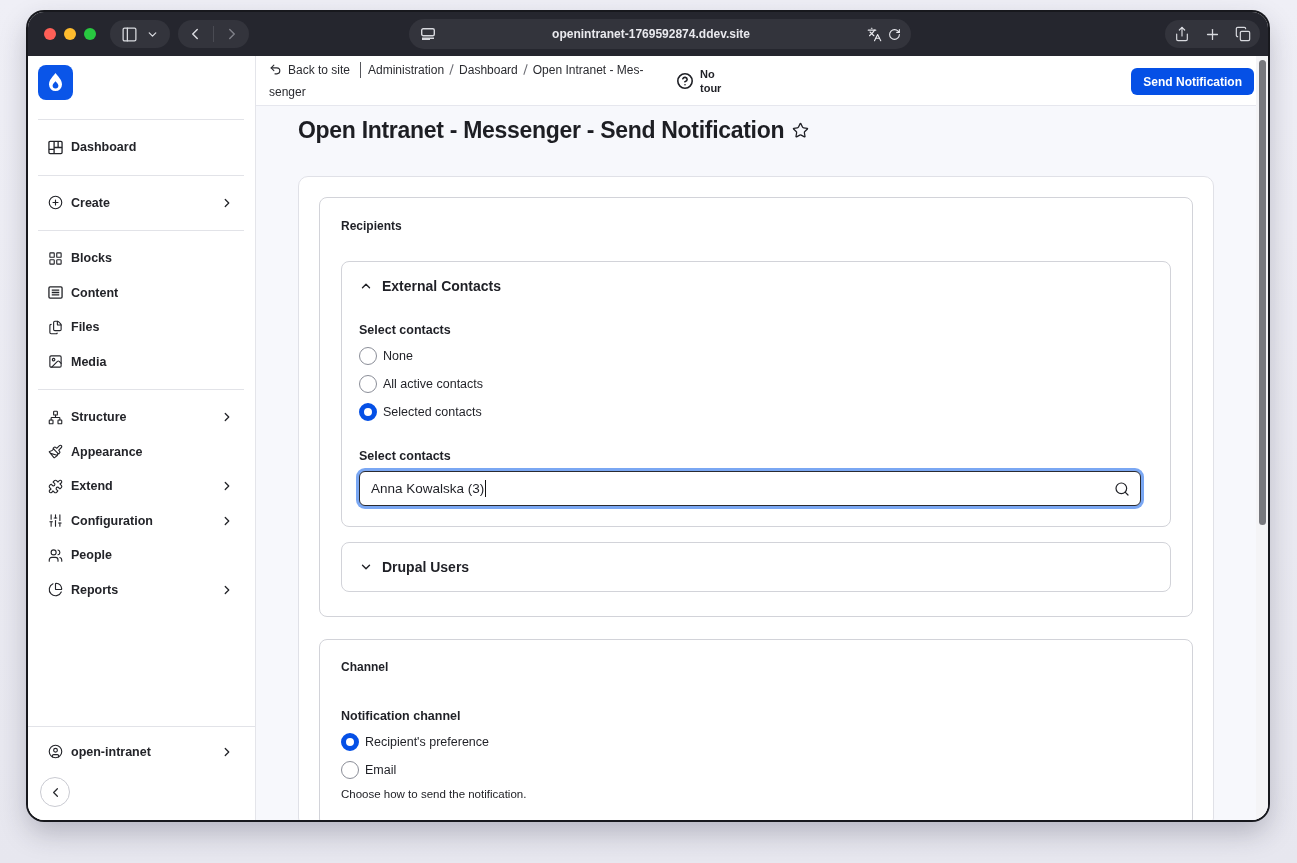 This screenshot has height=863, width=1297. I want to click on page-icon, so click(428, 34).